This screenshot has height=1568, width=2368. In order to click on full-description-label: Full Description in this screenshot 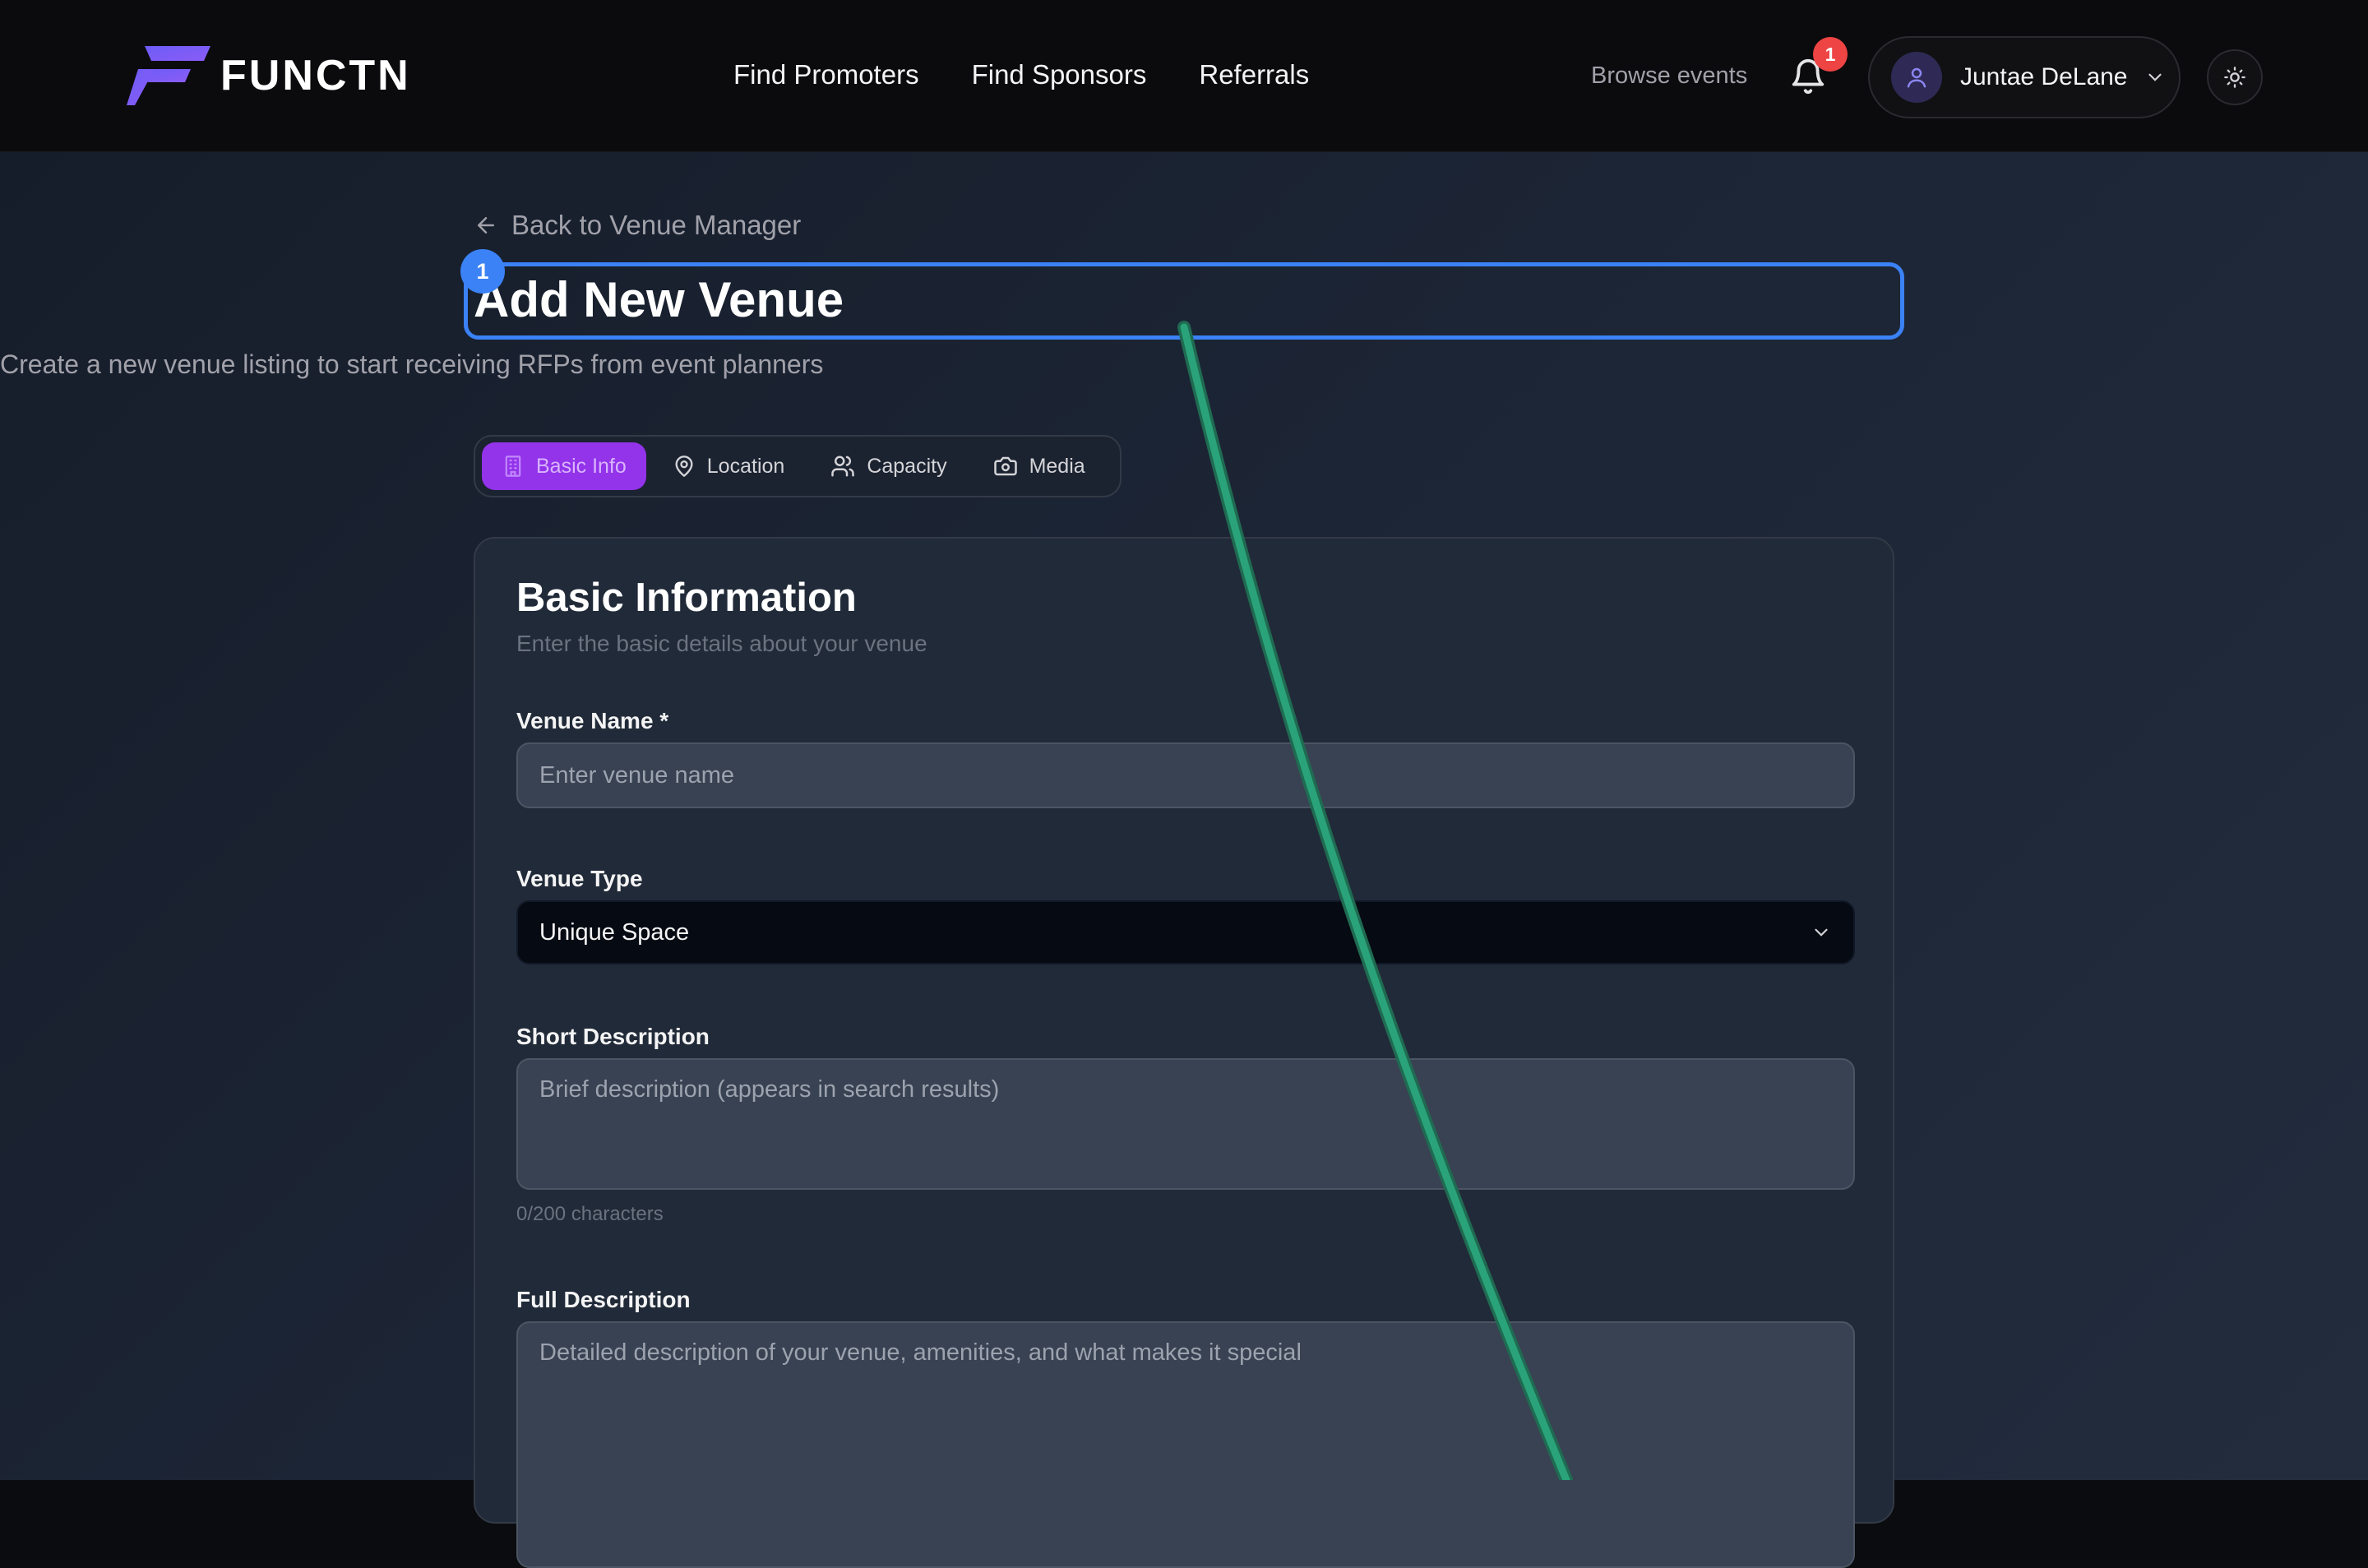, I will do `click(603, 1299)`.